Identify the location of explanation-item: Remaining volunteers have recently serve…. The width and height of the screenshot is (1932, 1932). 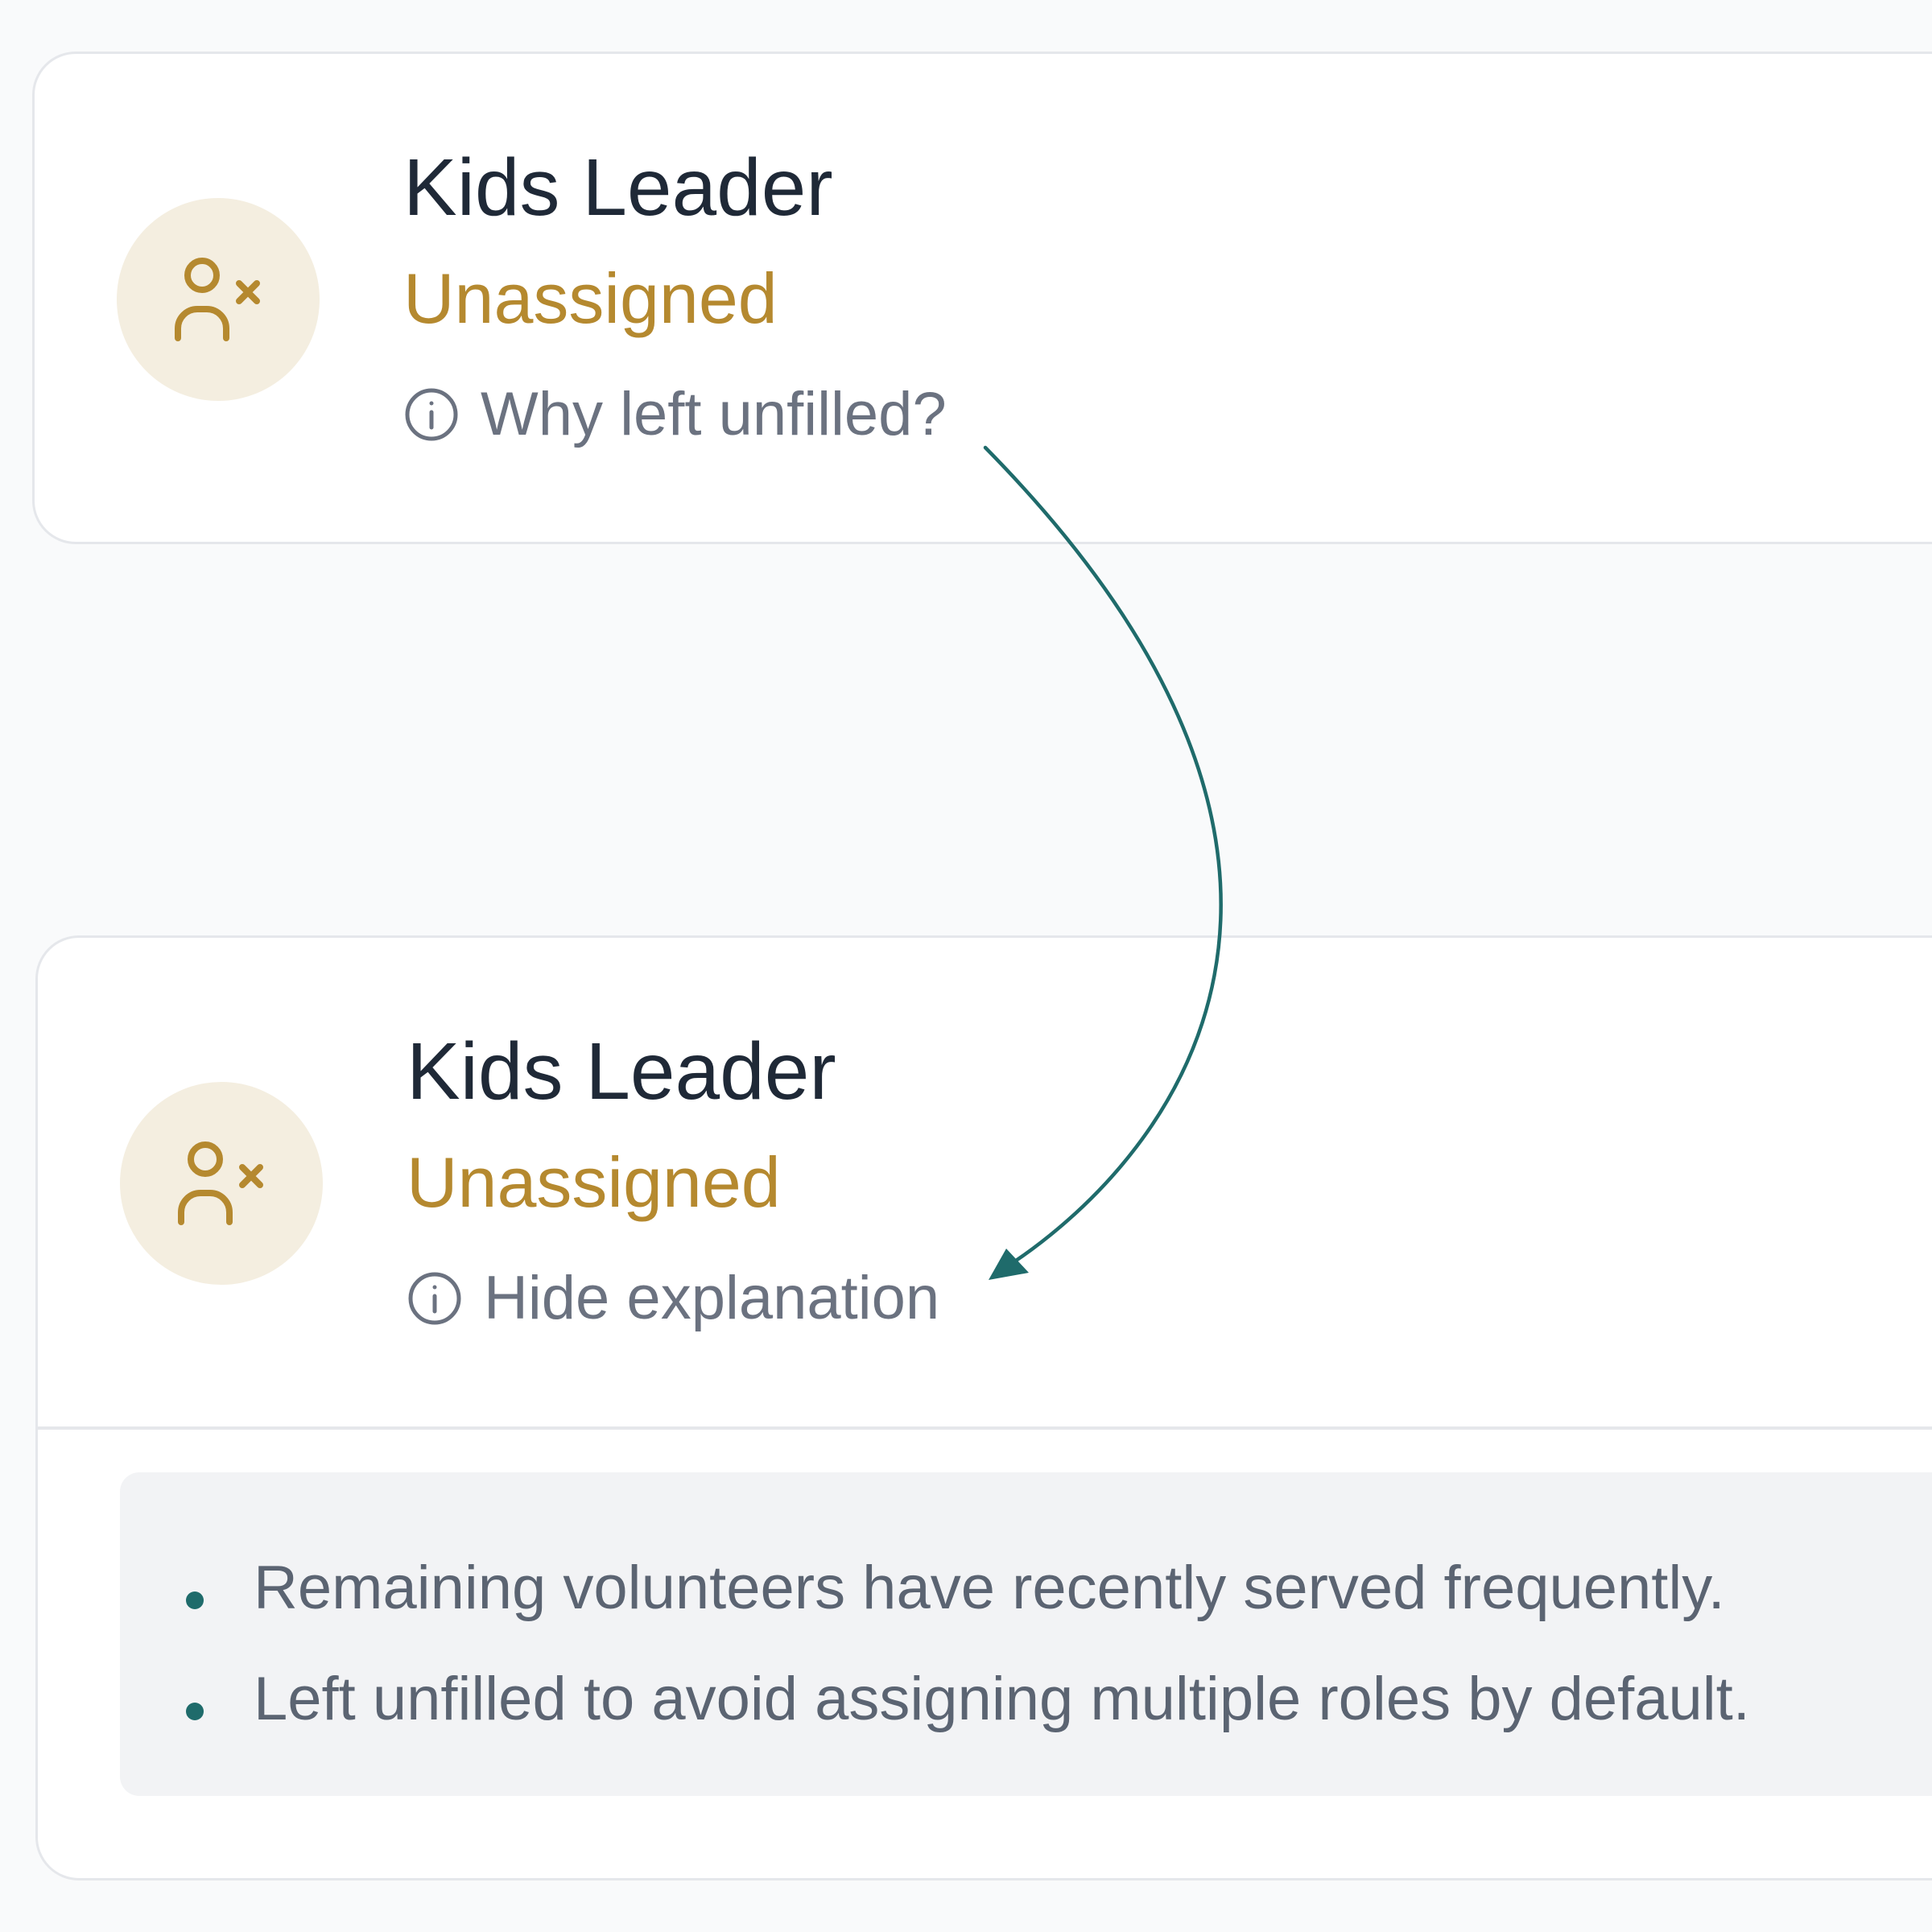
(955, 1588).